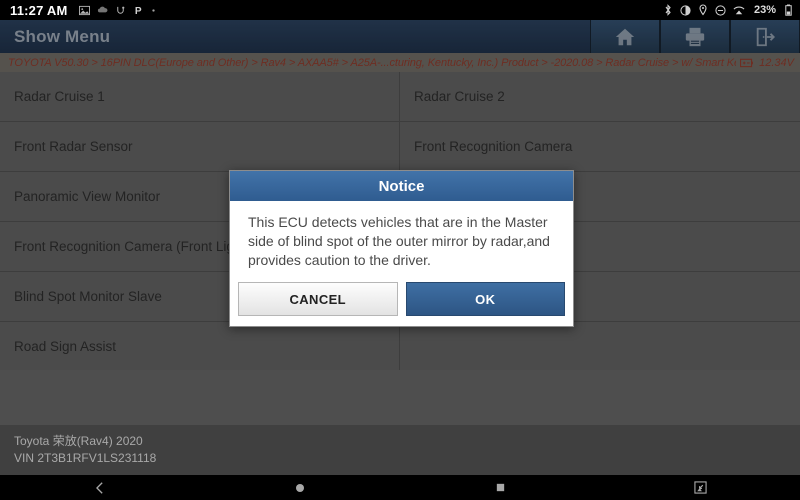  I want to click on status-bar-clock: 11:27 AM, so click(39, 10).